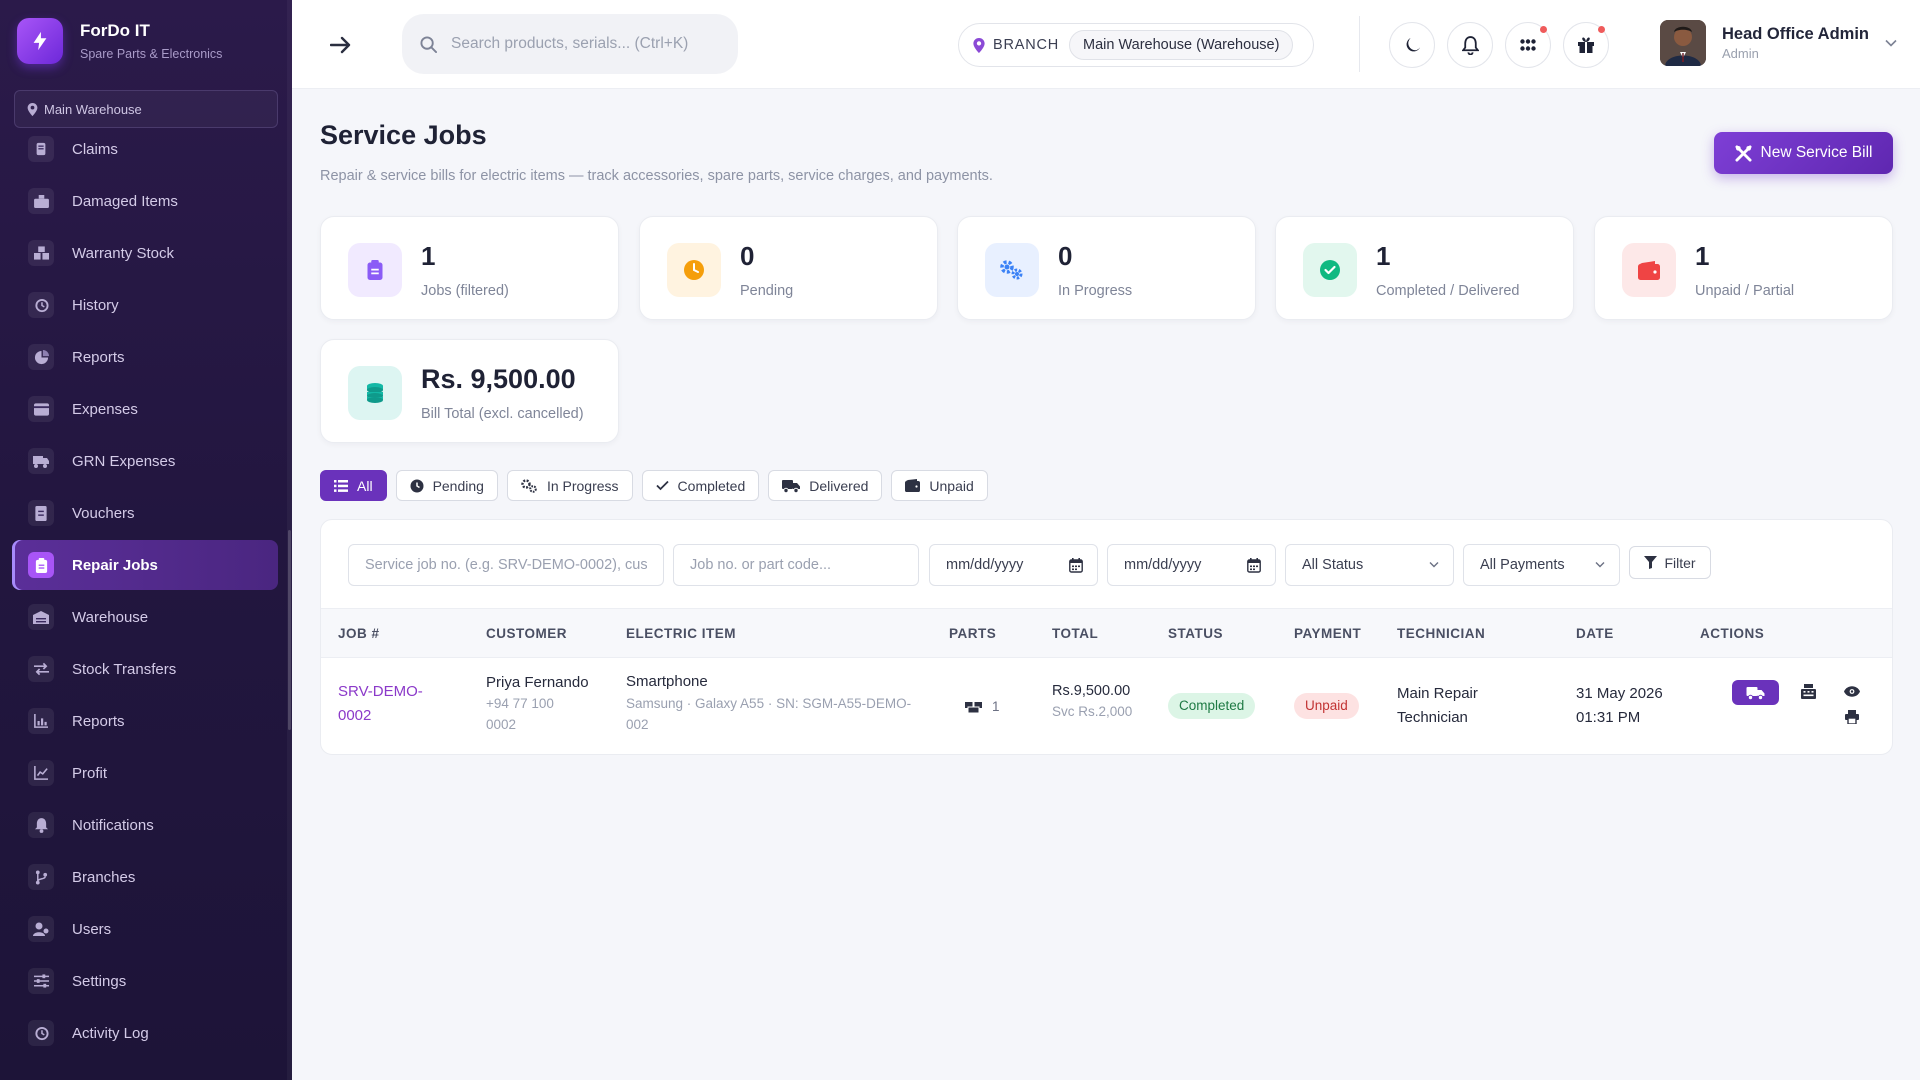 The image size is (1920, 1080). I want to click on global-search, so click(570, 44).